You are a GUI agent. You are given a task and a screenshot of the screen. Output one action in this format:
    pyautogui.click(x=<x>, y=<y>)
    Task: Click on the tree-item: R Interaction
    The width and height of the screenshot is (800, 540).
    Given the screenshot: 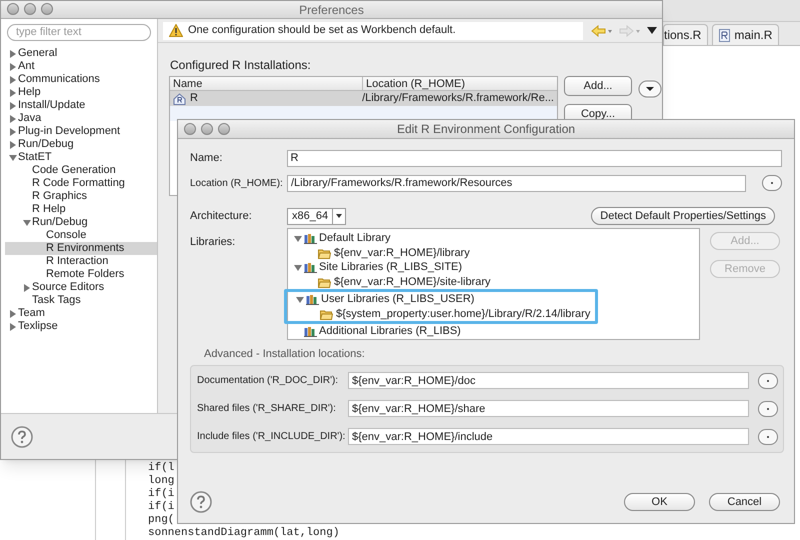 What is the action you would take?
    pyautogui.click(x=81, y=261)
    